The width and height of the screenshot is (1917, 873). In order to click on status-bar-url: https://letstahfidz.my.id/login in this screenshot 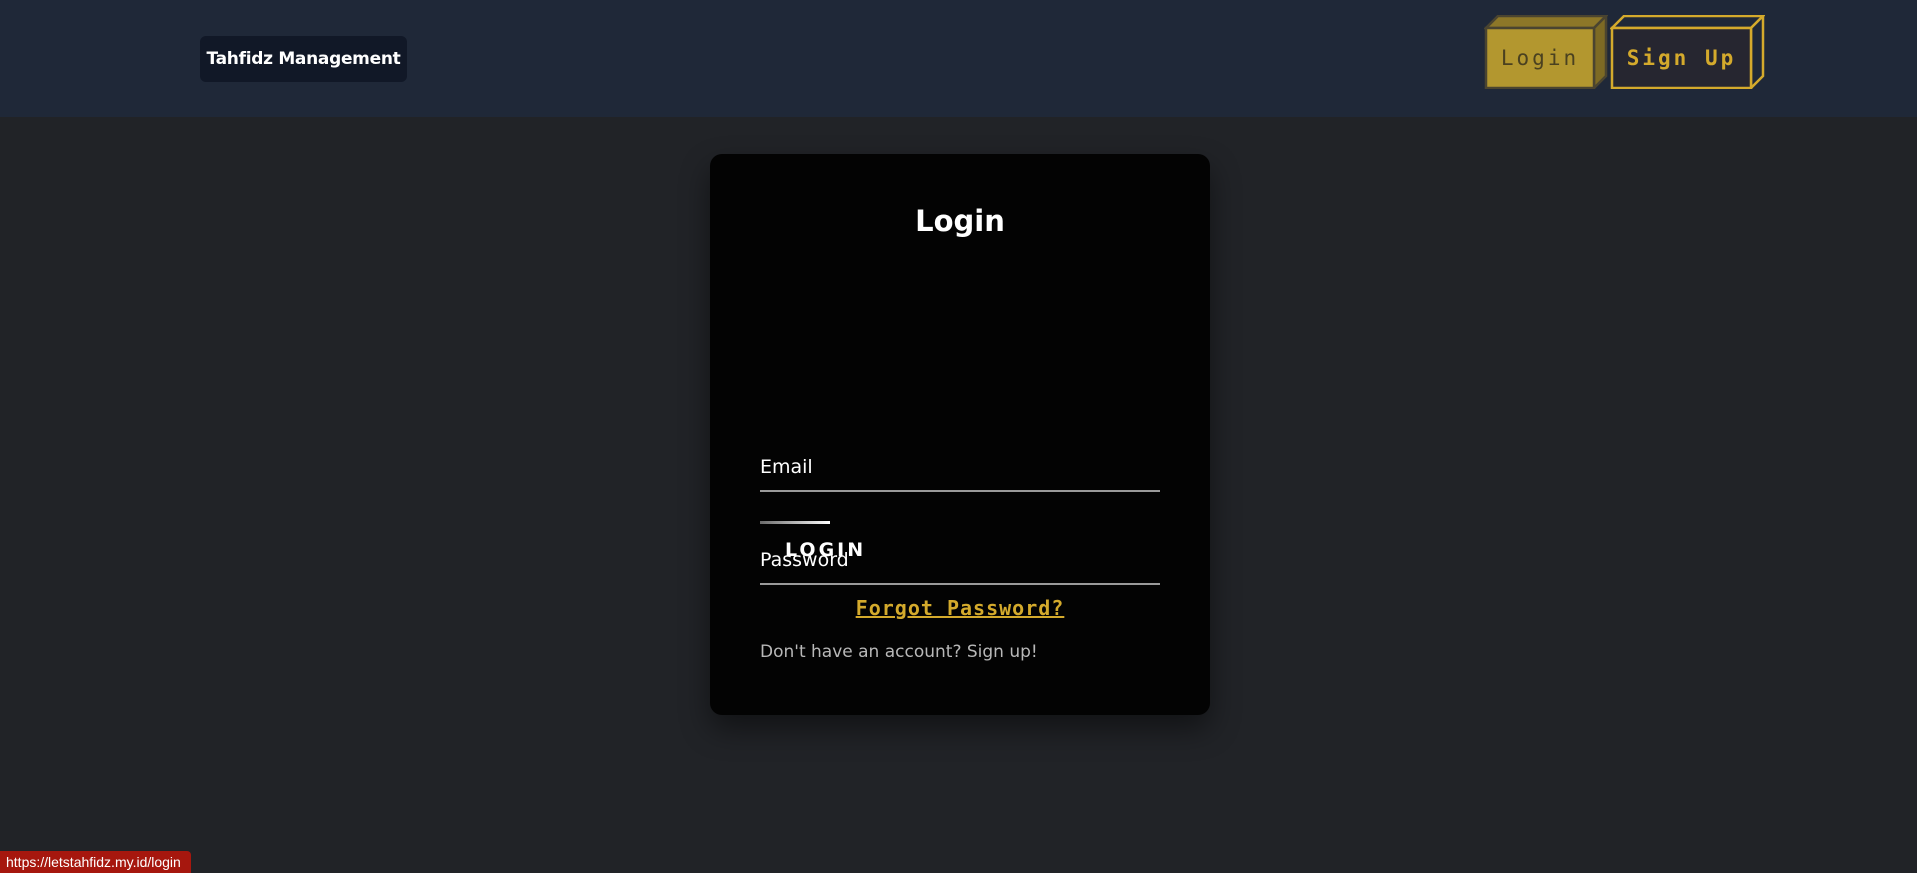, I will do `click(95, 862)`.